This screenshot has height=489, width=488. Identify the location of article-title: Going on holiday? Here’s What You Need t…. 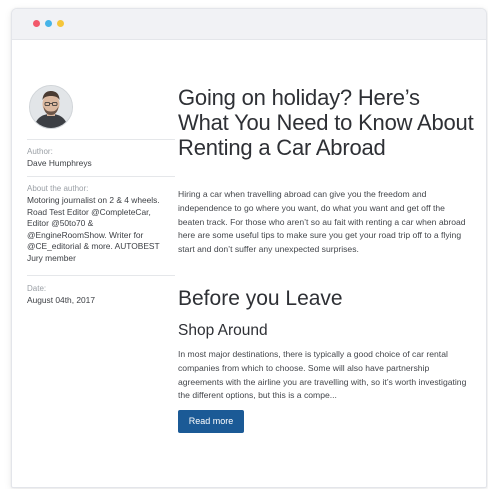
(326, 122).